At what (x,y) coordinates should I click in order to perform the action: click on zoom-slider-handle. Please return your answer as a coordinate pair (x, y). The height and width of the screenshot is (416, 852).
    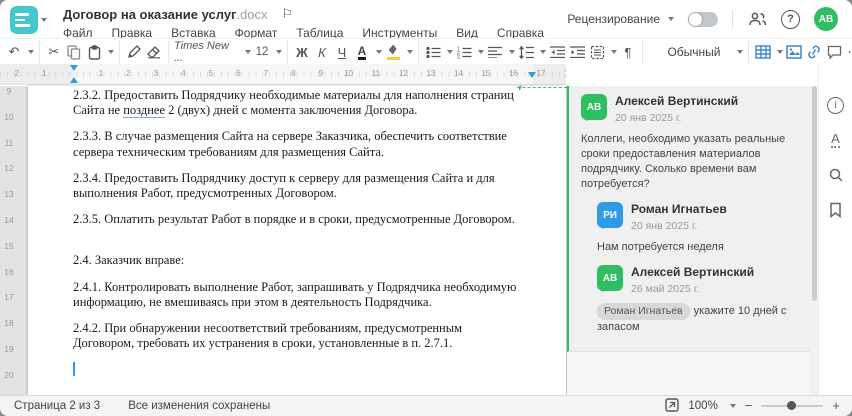
    Looking at the image, I should click on (792, 405).